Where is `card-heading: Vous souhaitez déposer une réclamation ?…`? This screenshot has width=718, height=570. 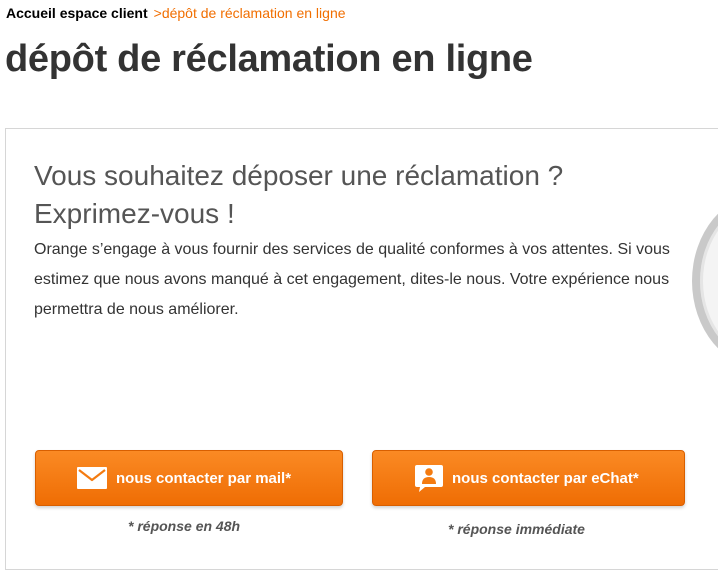 card-heading: Vous souhaitez déposer une réclamation ?… is located at coordinates (364, 195).